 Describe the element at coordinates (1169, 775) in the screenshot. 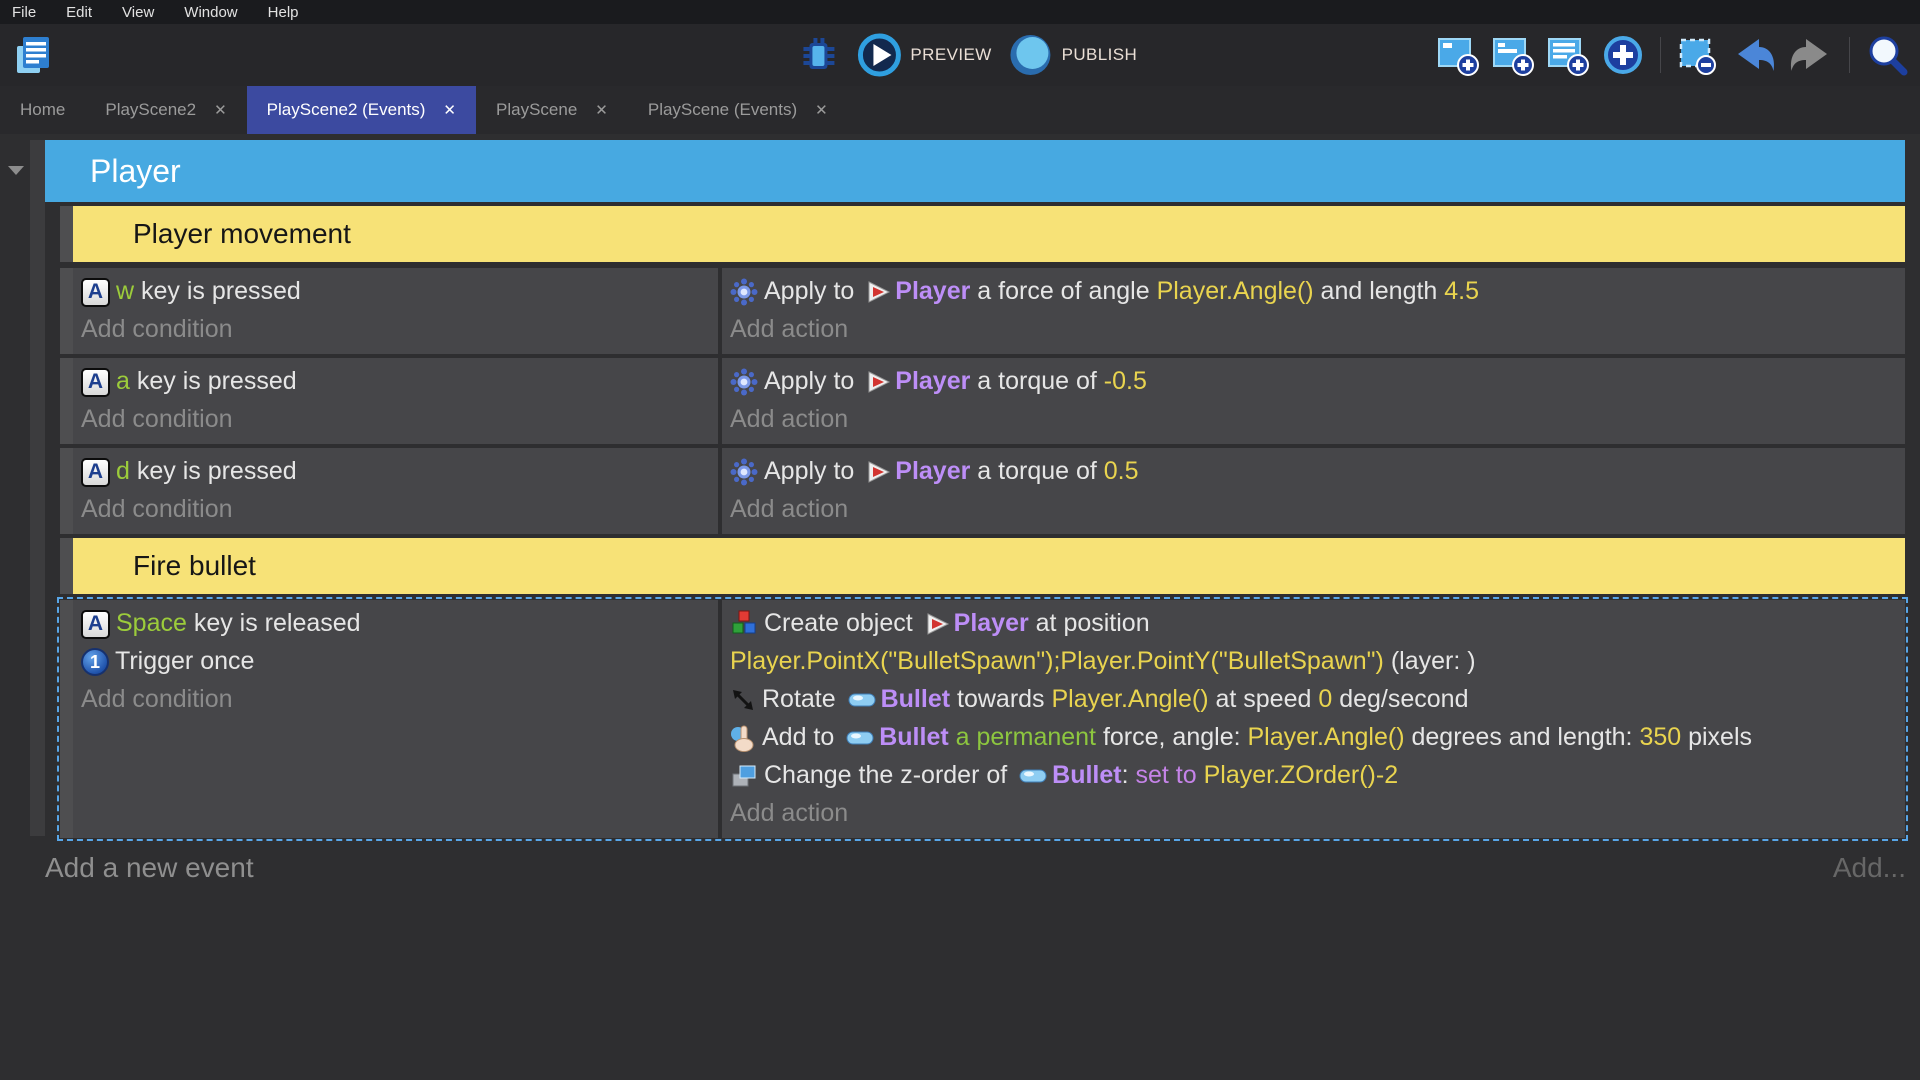

I see `token: set to` at that location.